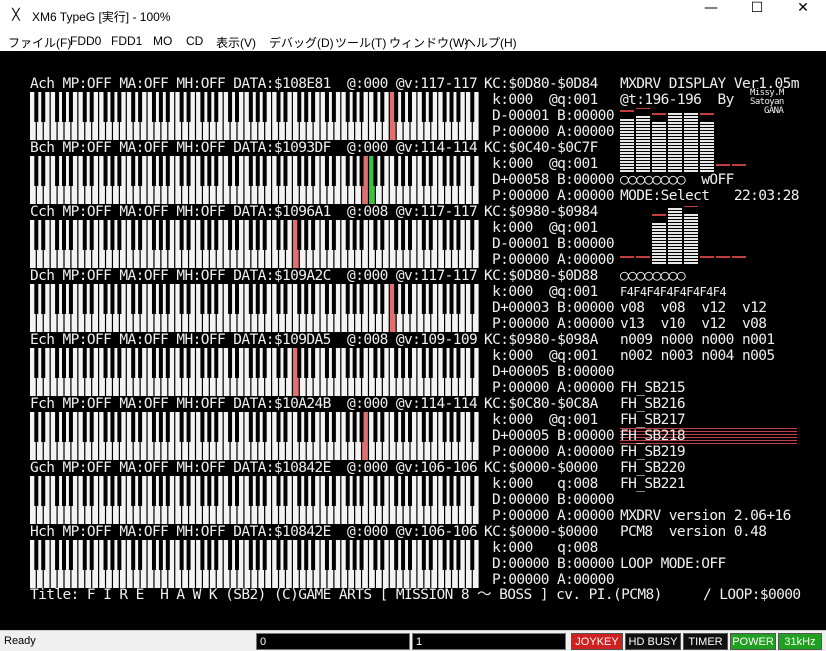 This screenshot has width=826, height=651. Describe the element at coordinates (709, 196) in the screenshot. I see `mode-clock: MODE:Select 22:03:28` at that location.